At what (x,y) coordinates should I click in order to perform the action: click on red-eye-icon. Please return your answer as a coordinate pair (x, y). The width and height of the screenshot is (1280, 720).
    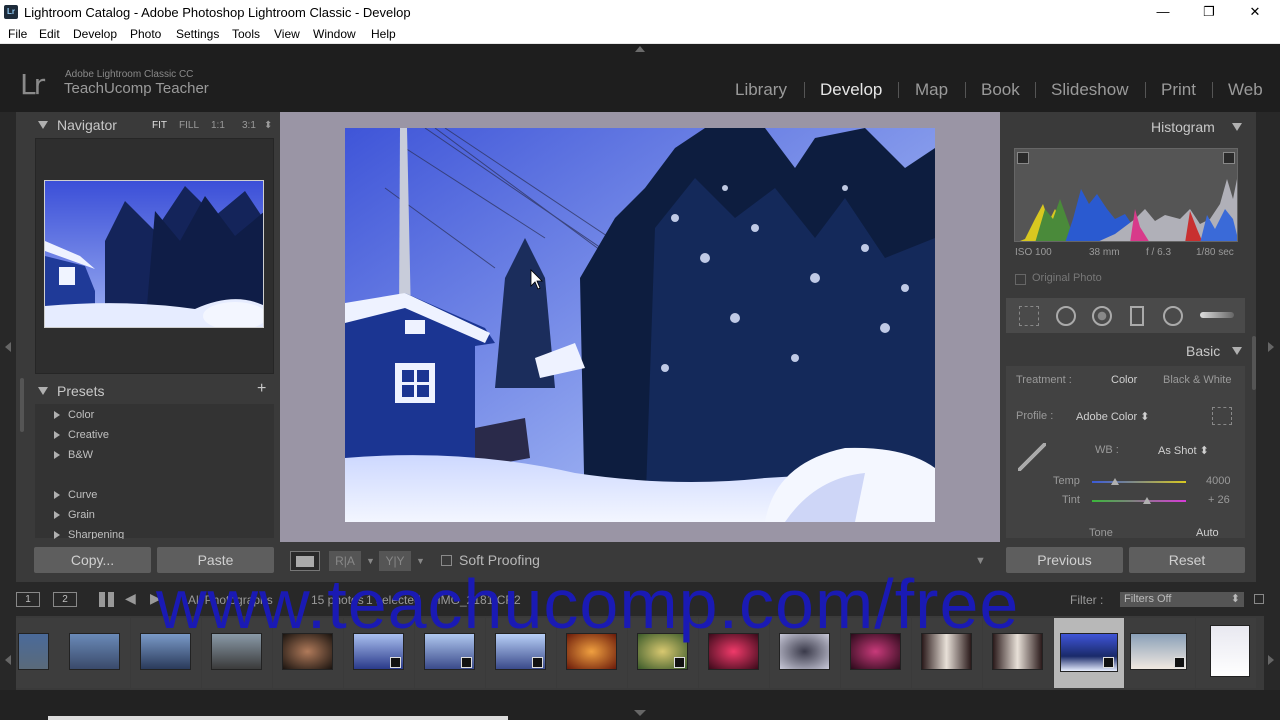
    Looking at the image, I should click on (1102, 316).